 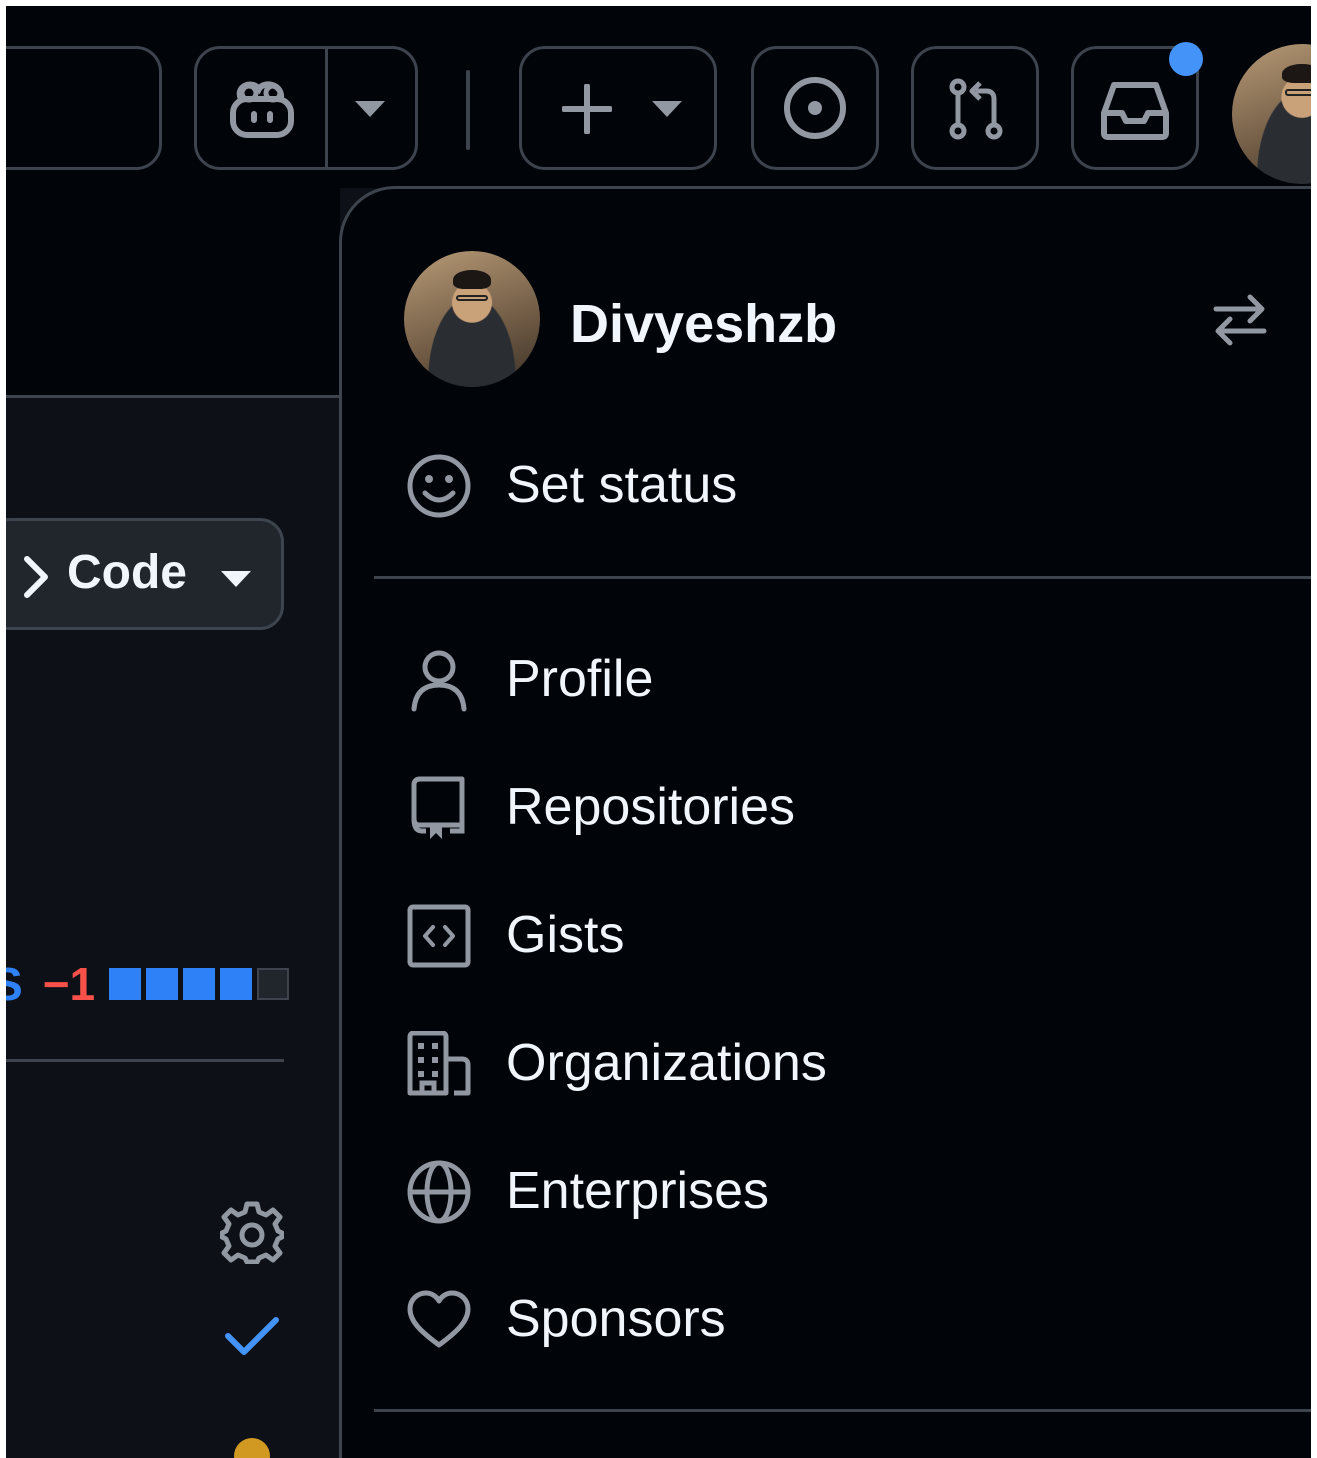 I want to click on pull-requests-button, so click(x=975, y=108).